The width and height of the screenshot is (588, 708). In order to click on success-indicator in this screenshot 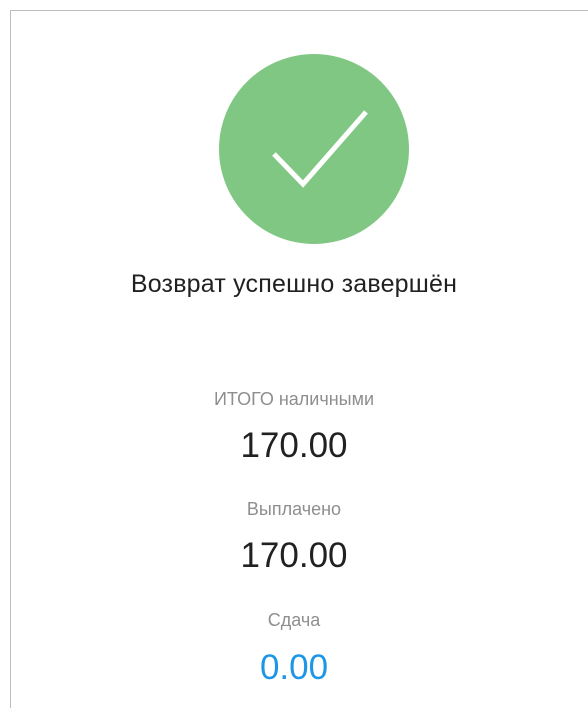, I will do `click(314, 149)`.